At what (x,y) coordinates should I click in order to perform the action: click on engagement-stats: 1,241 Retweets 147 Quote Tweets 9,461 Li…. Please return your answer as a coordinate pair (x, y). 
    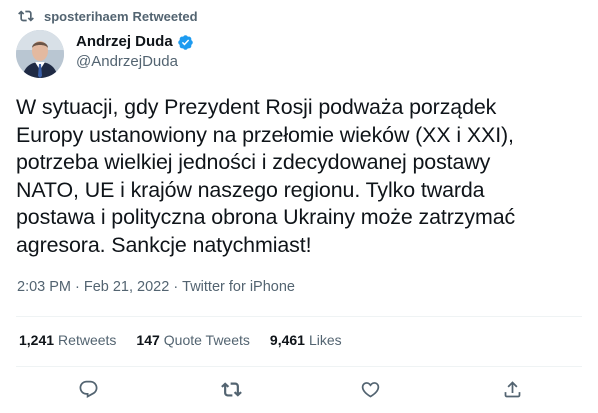
    Looking at the image, I should click on (180, 340).